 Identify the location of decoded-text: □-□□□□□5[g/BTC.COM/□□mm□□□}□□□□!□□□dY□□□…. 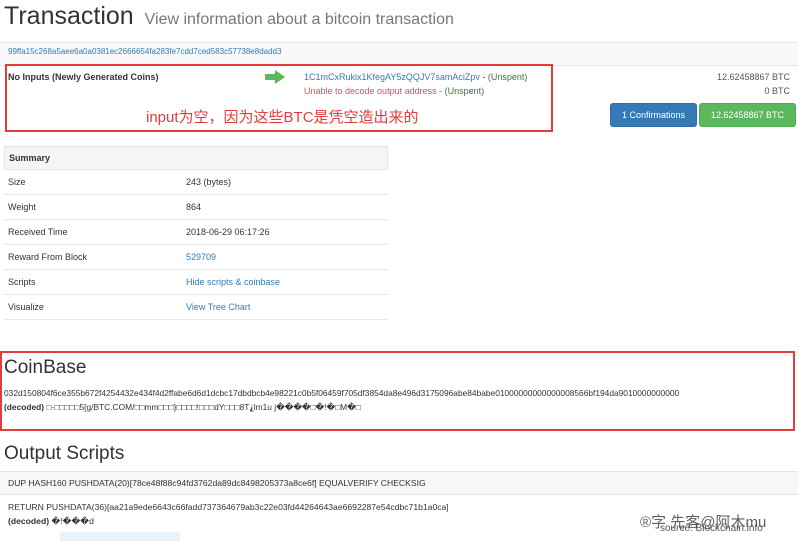
(202, 407).